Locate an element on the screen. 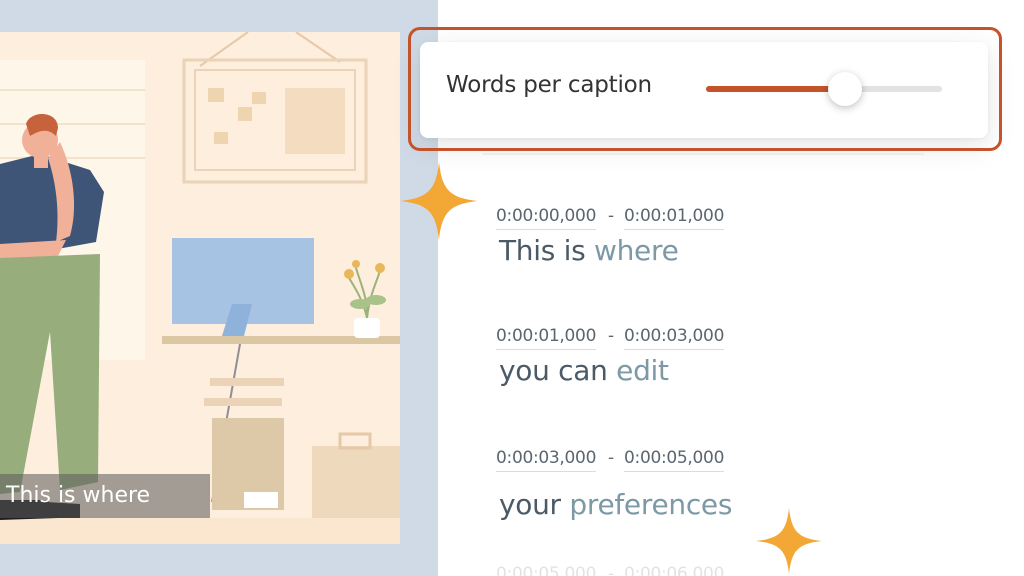 Image resolution: width=1024 pixels, height=576 pixels. caption-words-spoken: This is is located at coordinates (542, 250).